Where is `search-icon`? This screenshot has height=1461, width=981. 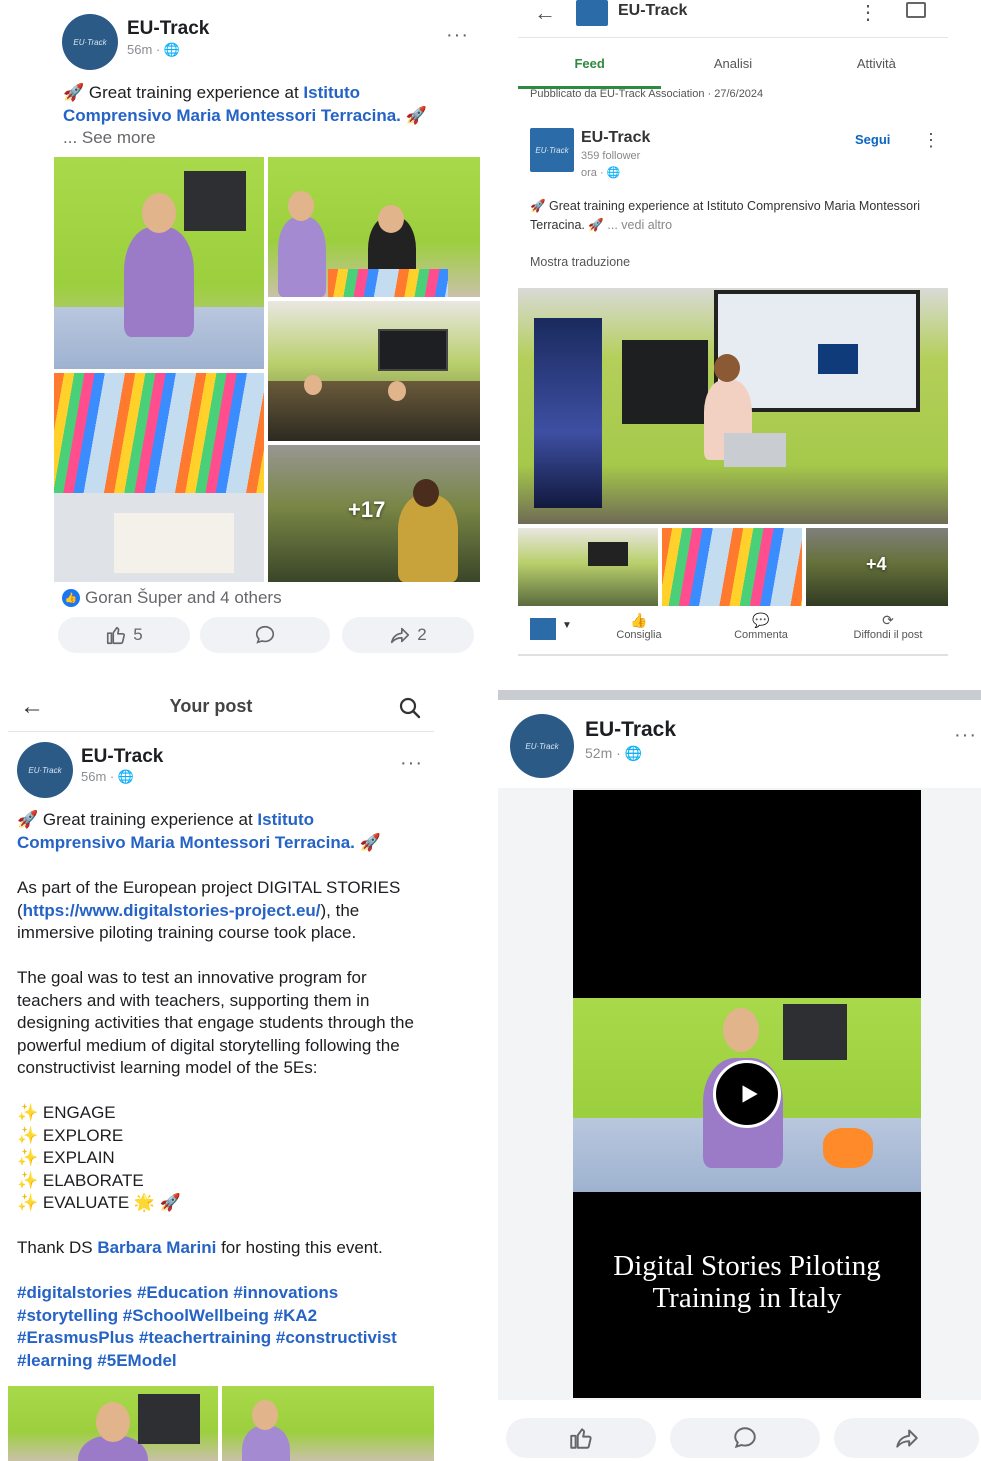 search-icon is located at coordinates (410, 708).